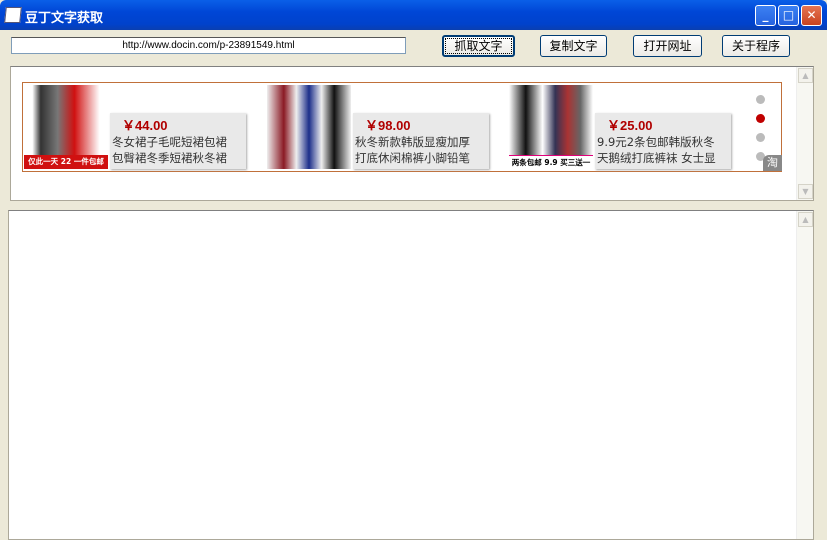 The height and width of the screenshot is (540, 827). I want to click on scrollbar: ▲ ▼, so click(804, 133).